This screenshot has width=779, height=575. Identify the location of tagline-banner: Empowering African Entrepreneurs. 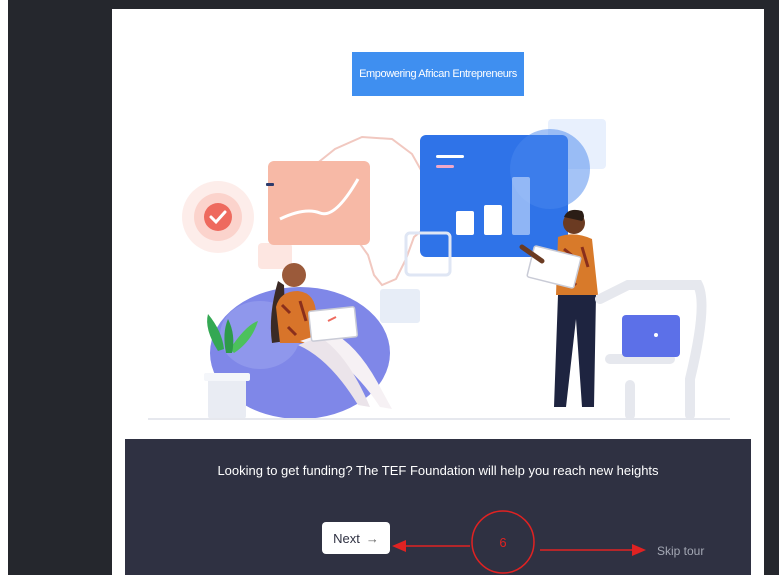
(438, 74).